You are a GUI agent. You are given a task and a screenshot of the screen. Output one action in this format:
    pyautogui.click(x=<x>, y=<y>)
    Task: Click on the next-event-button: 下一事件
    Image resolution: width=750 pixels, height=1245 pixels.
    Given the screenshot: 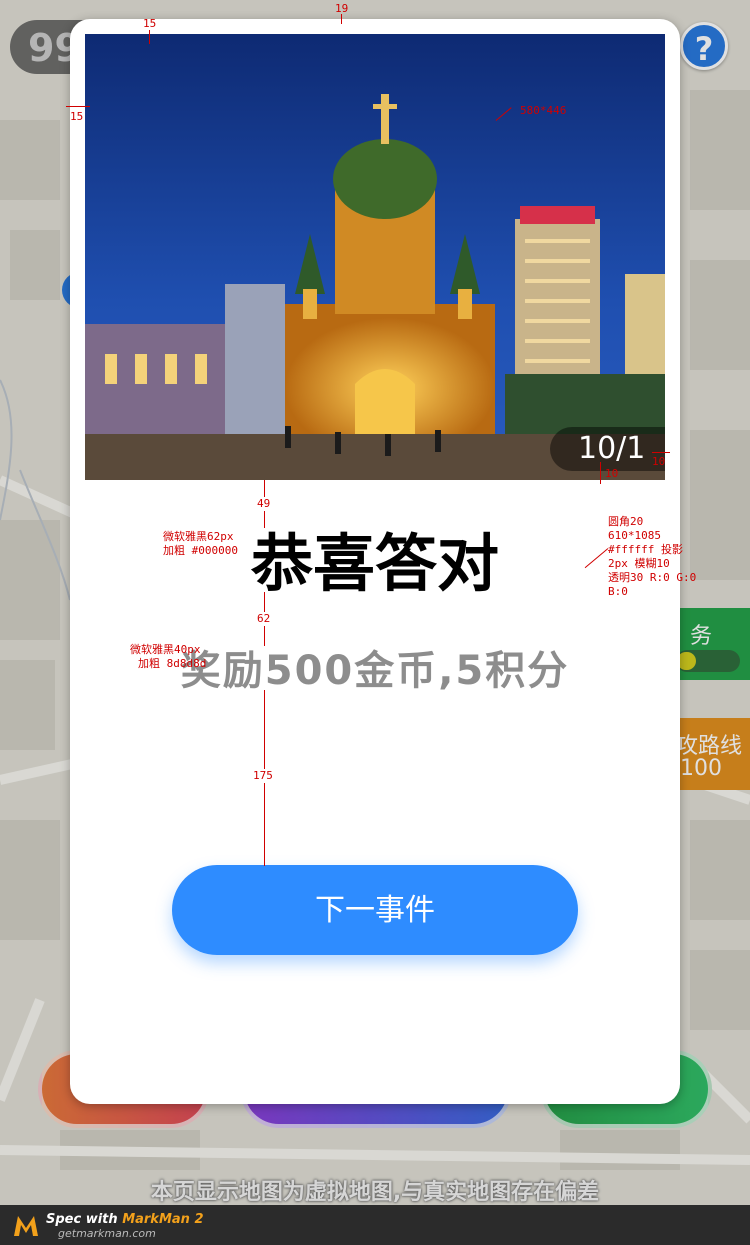 What is the action you would take?
    pyautogui.click(x=375, y=910)
    